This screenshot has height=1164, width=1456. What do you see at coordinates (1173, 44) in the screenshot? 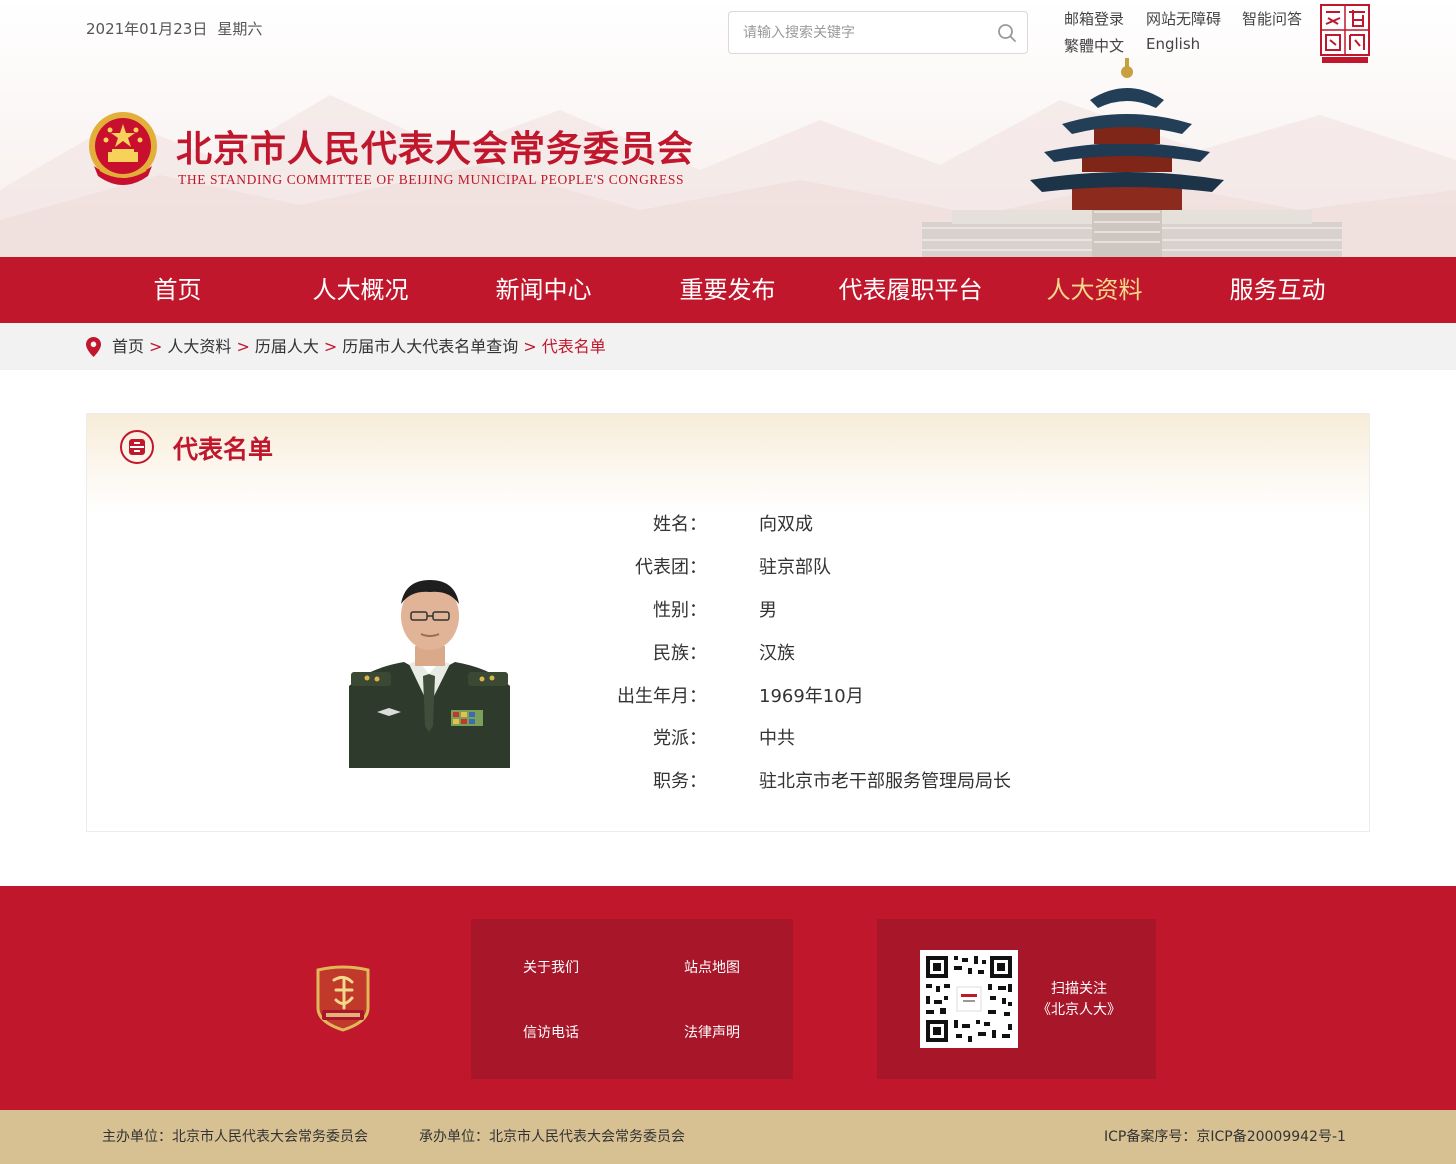
I see `english-link: English` at bounding box center [1173, 44].